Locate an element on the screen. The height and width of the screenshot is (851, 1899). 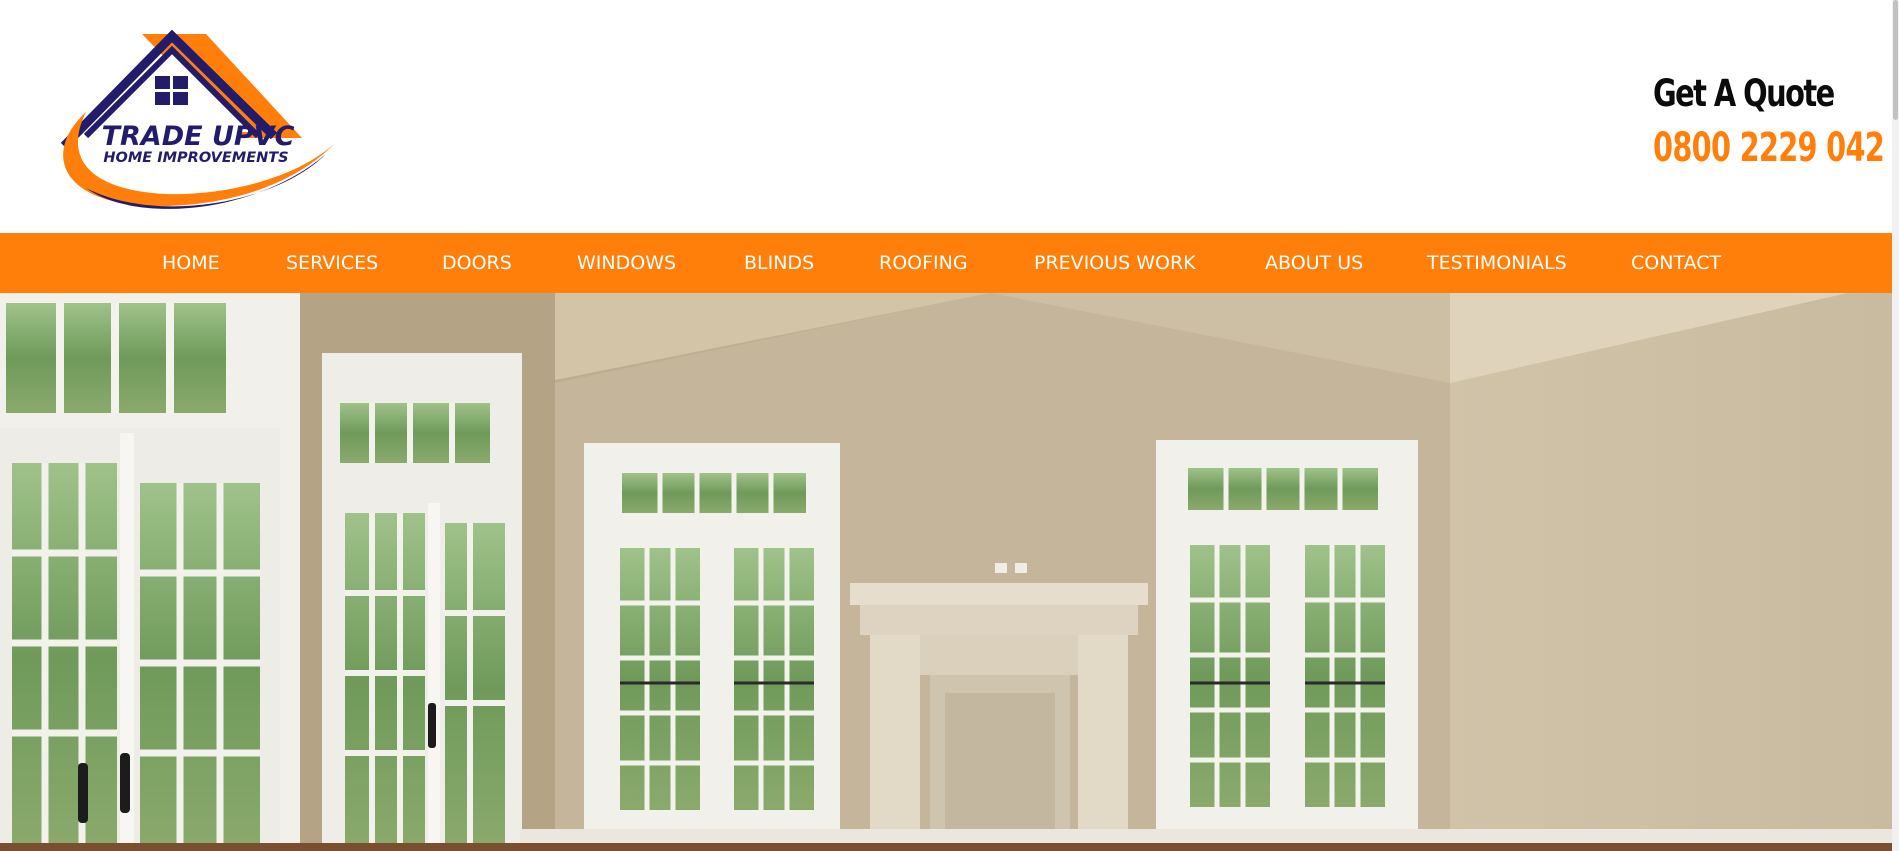
nav-item-previous-work: PREVIOUS WORK is located at coordinates (1115, 263).